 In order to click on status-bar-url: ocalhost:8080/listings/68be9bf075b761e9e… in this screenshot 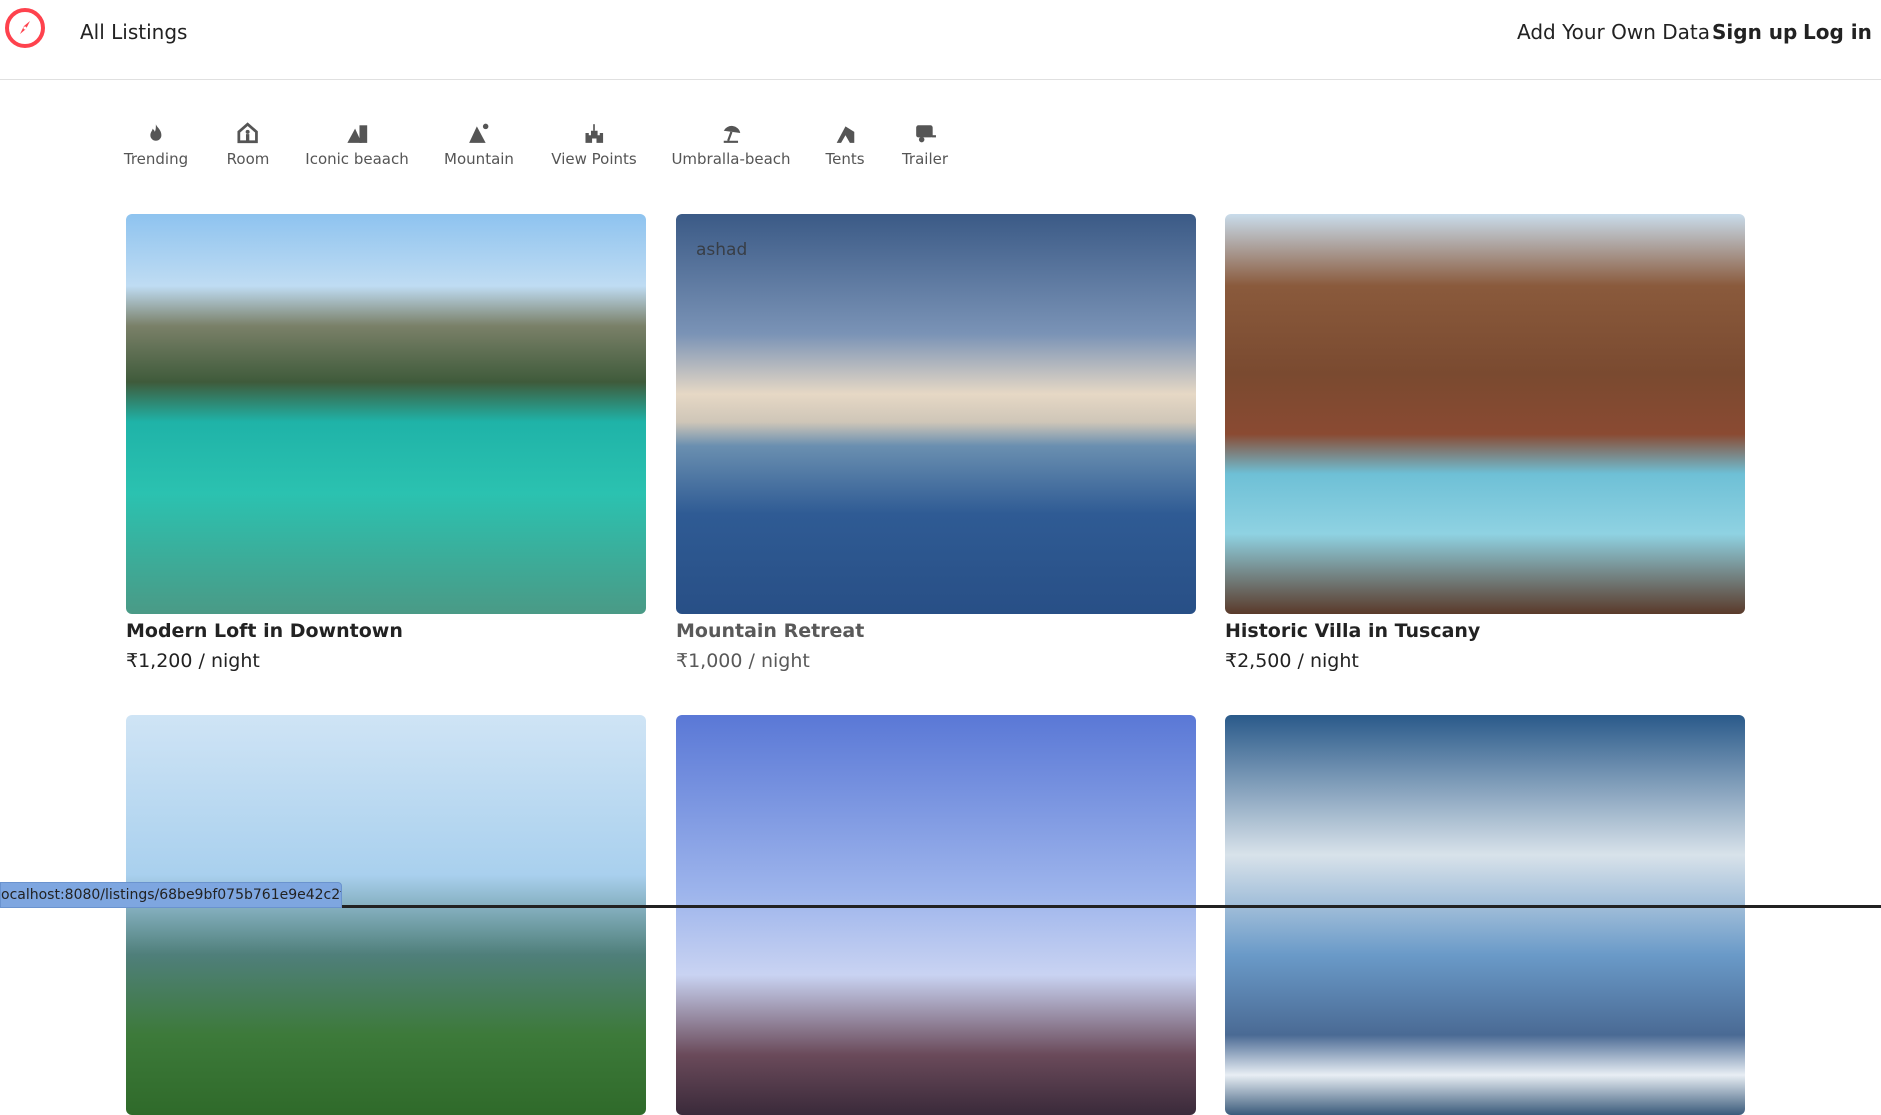, I will do `click(171, 895)`.